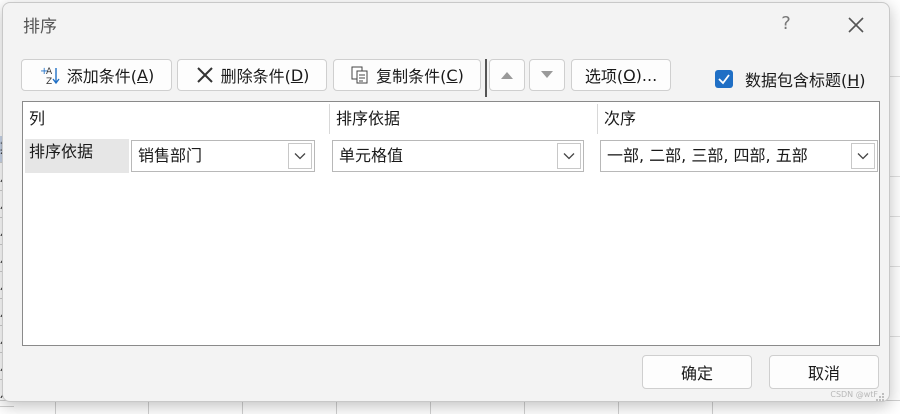  I want to click on order-select-value: 一部, 二部, 三部, 四部, 五部, so click(707, 156).